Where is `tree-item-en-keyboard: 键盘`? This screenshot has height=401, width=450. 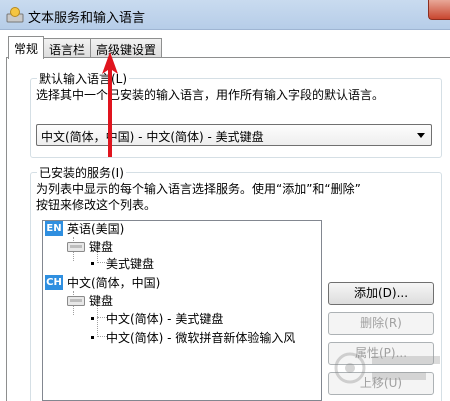
tree-item-en-keyboard: 键盘 is located at coordinates (90, 247).